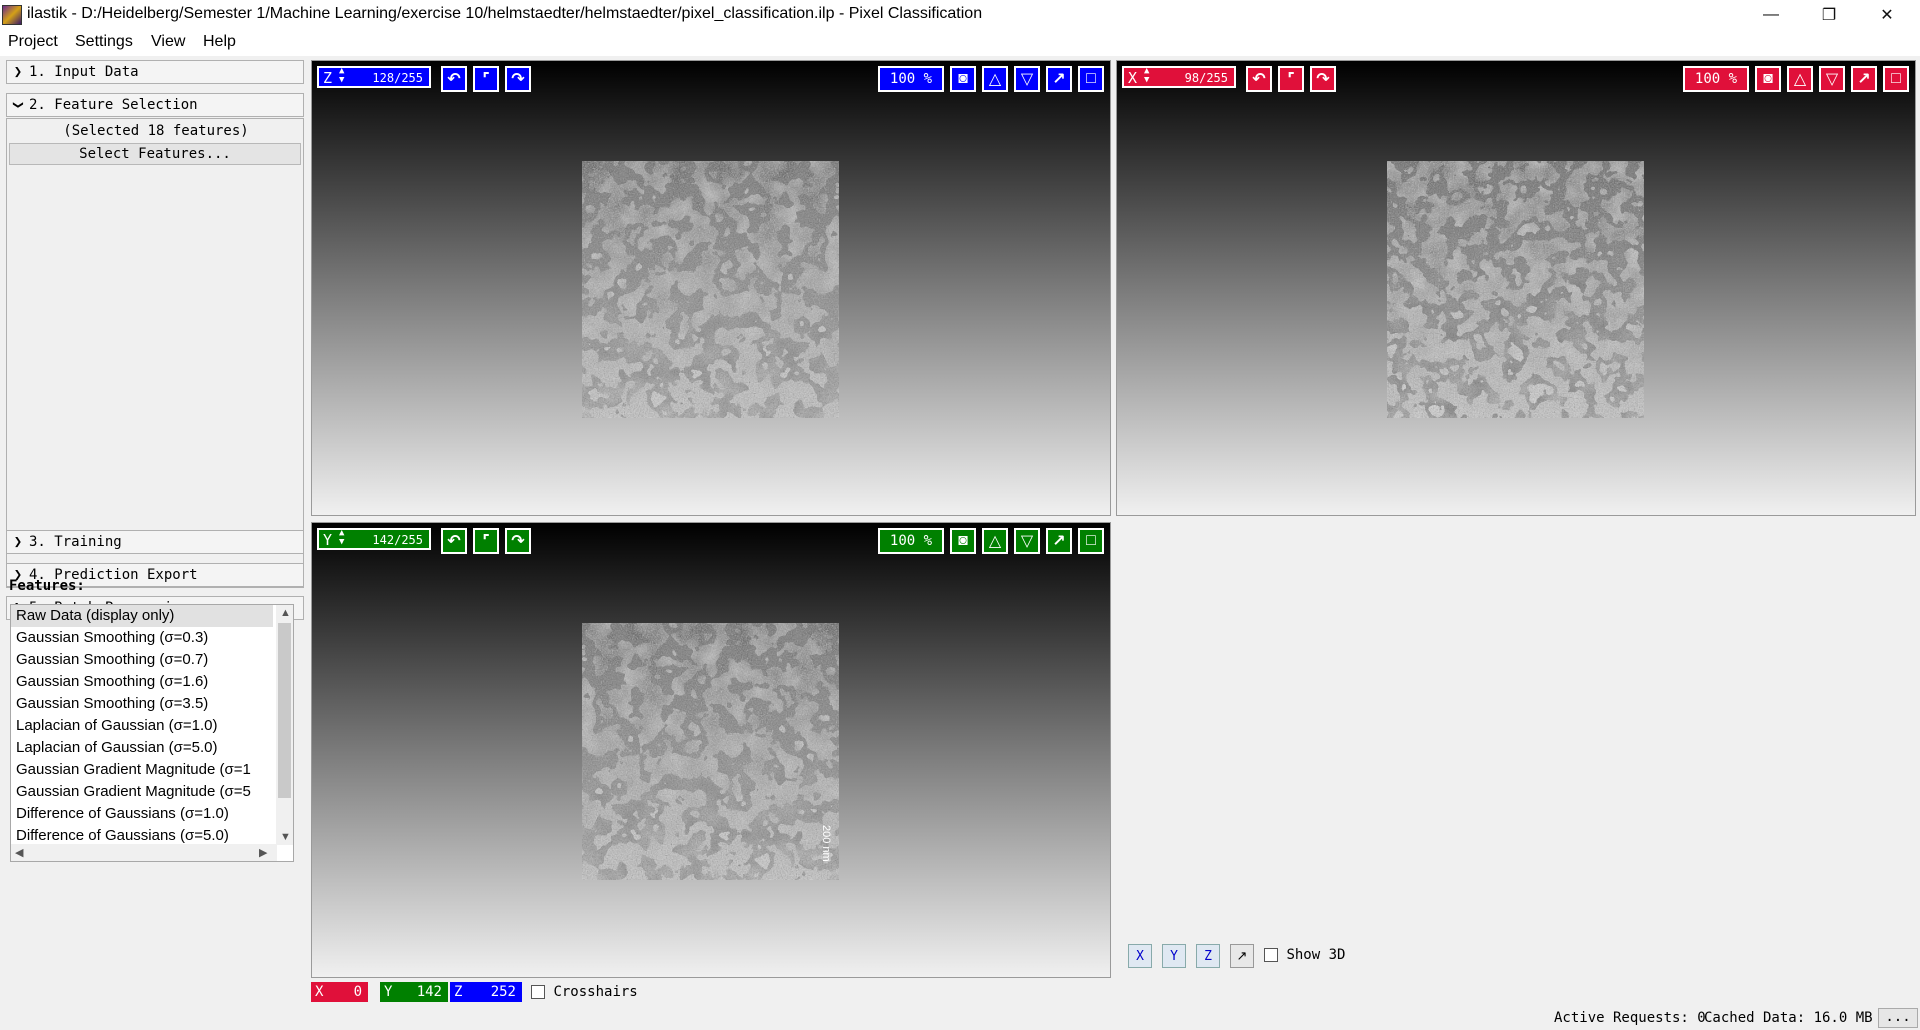 The height and width of the screenshot is (1030, 1920). I want to click on show-3d-checkbox, so click(1271, 955).